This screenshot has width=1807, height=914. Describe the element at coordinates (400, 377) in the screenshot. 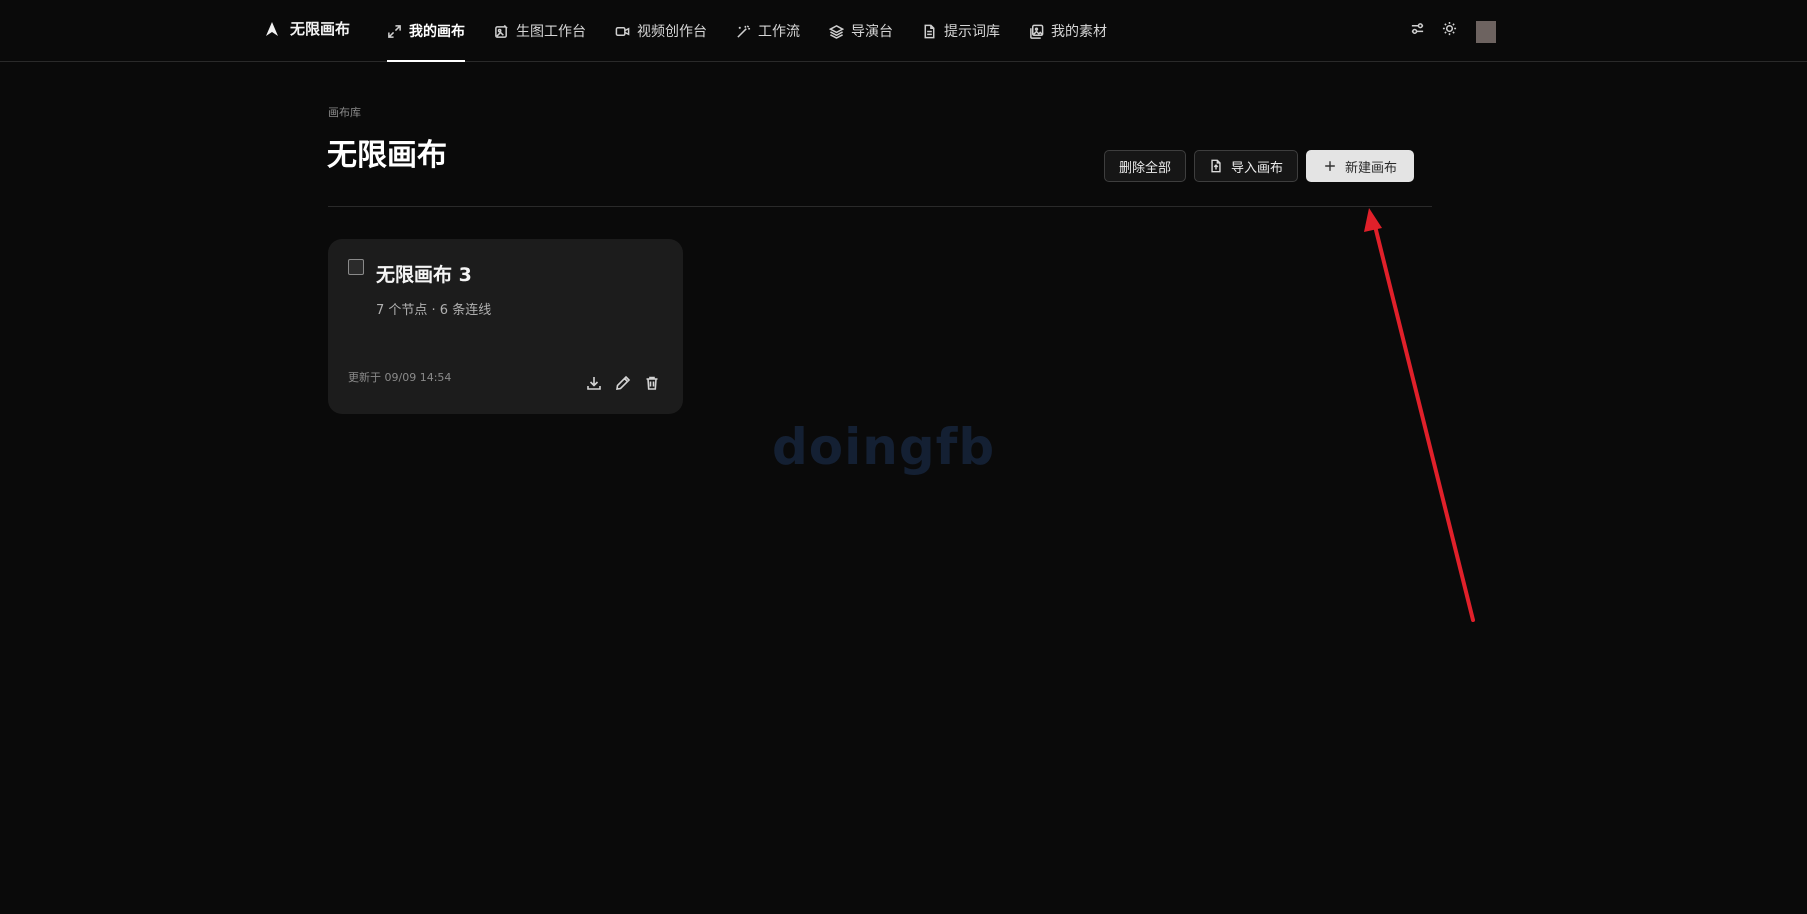

I see `canvas-updated-time: 更新于 09/09 14:54` at that location.